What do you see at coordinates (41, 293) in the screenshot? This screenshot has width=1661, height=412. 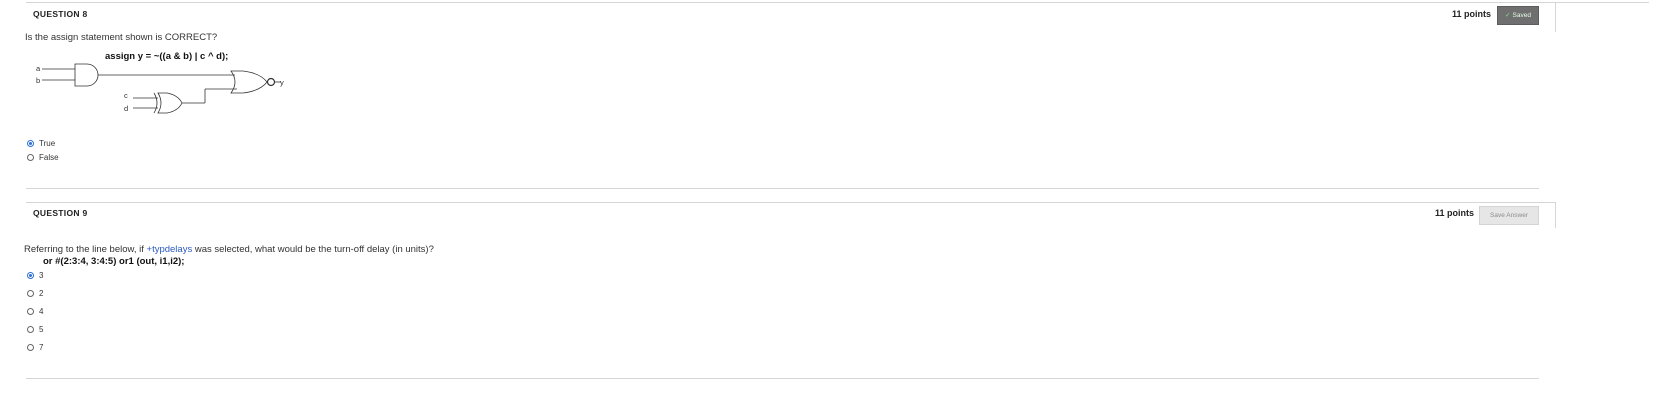 I see `option-2-label: 2` at bounding box center [41, 293].